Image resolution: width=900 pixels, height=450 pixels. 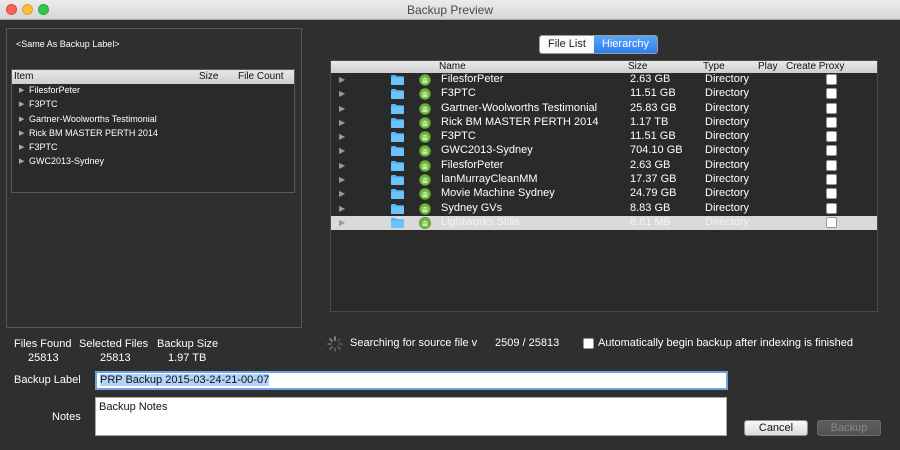 What do you see at coordinates (261, 76) in the screenshot?
I see `tree-column-file-count: File Count` at bounding box center [261, 76].